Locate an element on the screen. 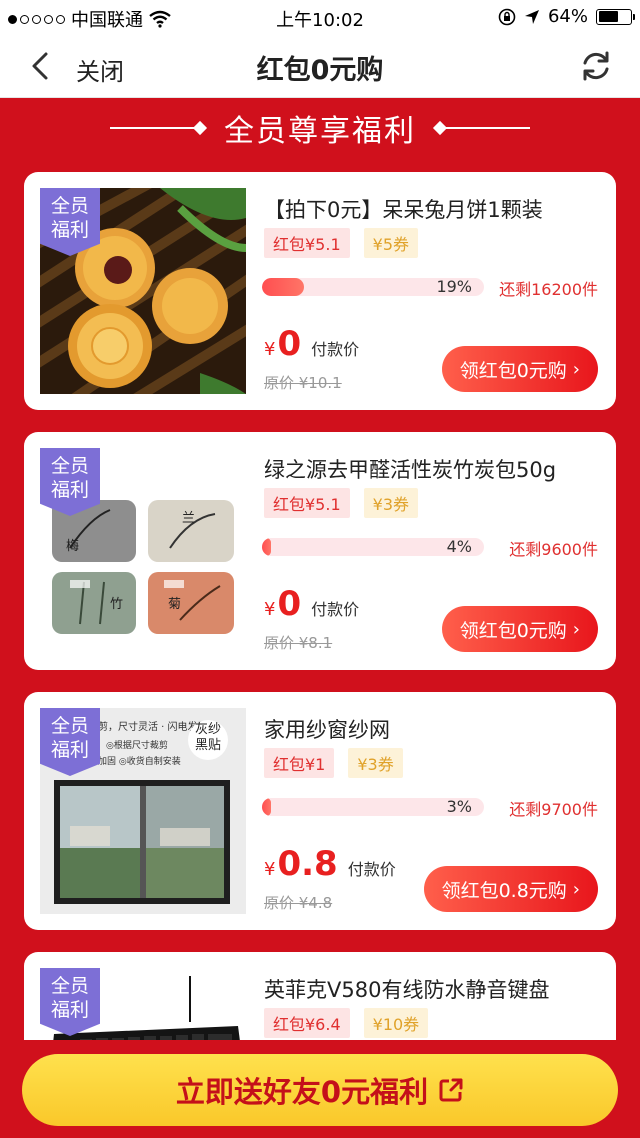 The width and height of the screenshot is (640, 1138). chevron-left-icon is located at coordinates (40, 66).